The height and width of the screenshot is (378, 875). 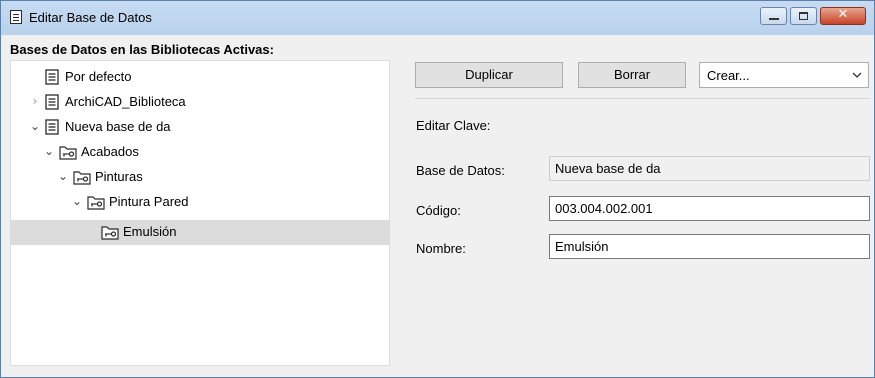 What do you see at coordinates (709, 208) in the screenshot?
I see `code-field: 003.004.002.001` at bounding box center [709, 208].